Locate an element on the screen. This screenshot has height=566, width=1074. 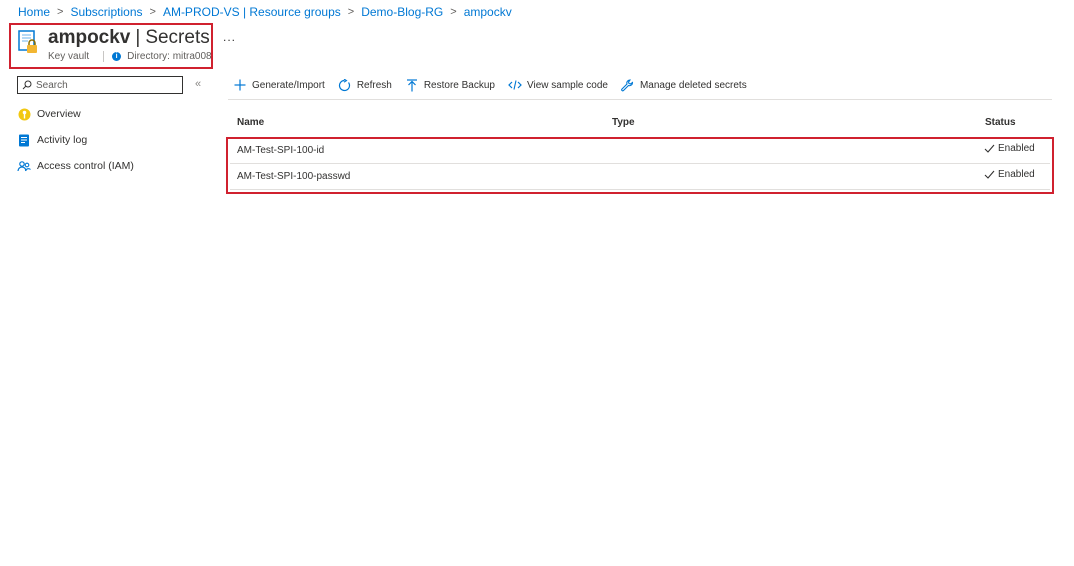
sidebar-item-label: Activity log is located at coordinates (62, 140).